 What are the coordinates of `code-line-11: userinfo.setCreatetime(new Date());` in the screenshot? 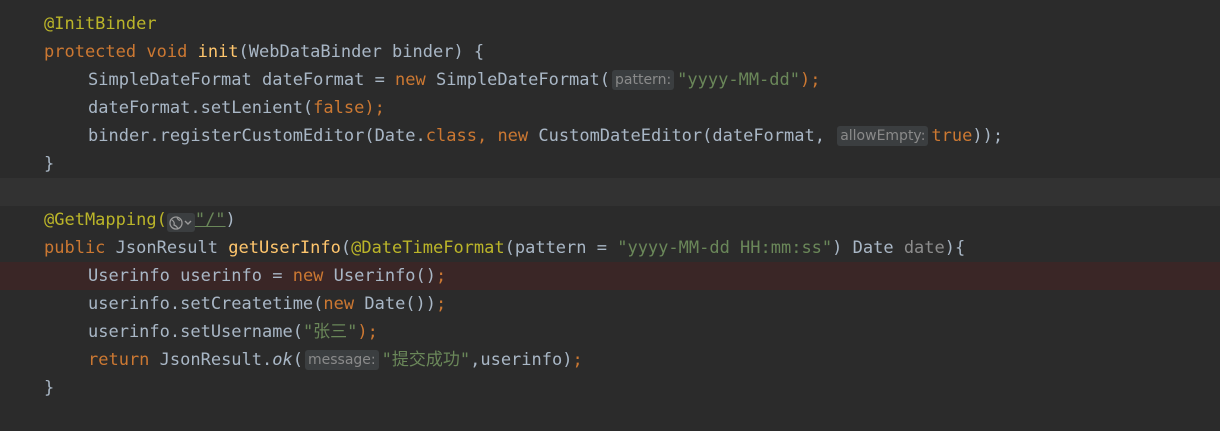 It's located at (610, 304).